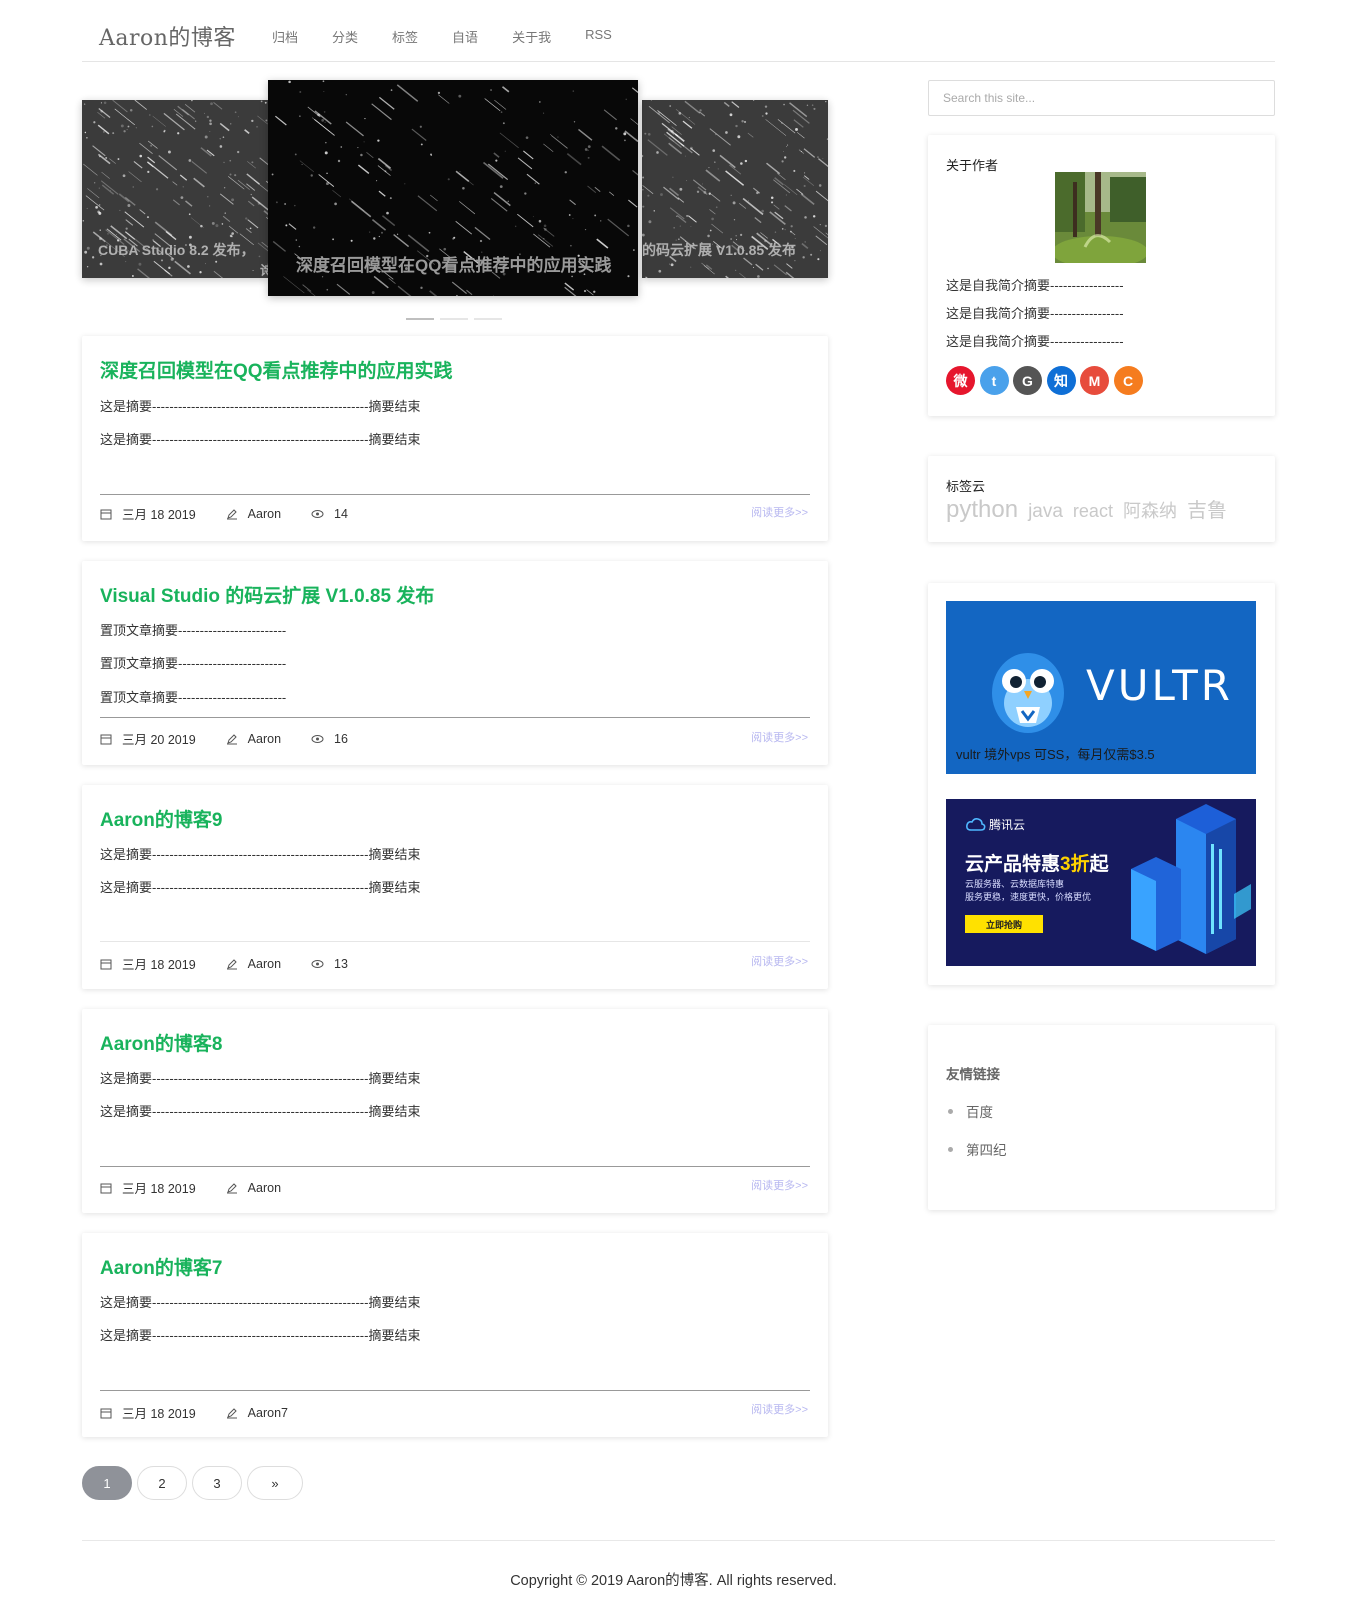 This screenshot has width=1347, height=1615. Describe the element at coordinates (239, 513) in the screenshot. I see `post-meta: 三月 18 2019 Aaron 14` at that location.